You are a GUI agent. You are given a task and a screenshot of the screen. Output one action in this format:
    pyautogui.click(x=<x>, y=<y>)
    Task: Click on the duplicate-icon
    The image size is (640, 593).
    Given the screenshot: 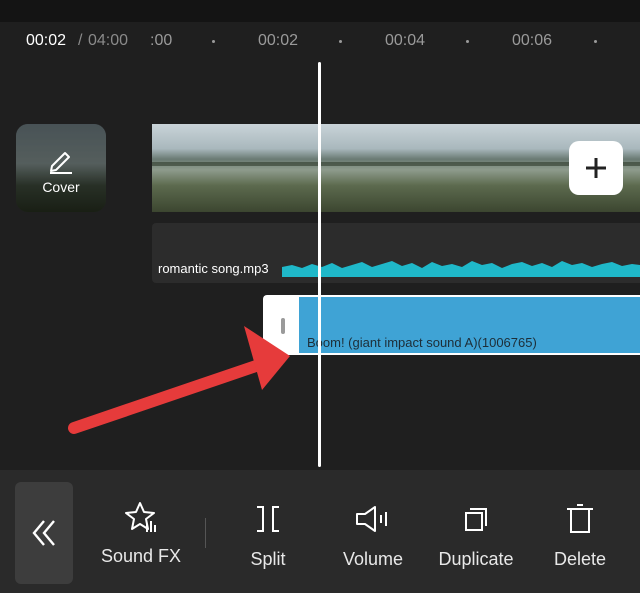 What is the action you would take?
    pyautogui.click(x=476, y=519)
    